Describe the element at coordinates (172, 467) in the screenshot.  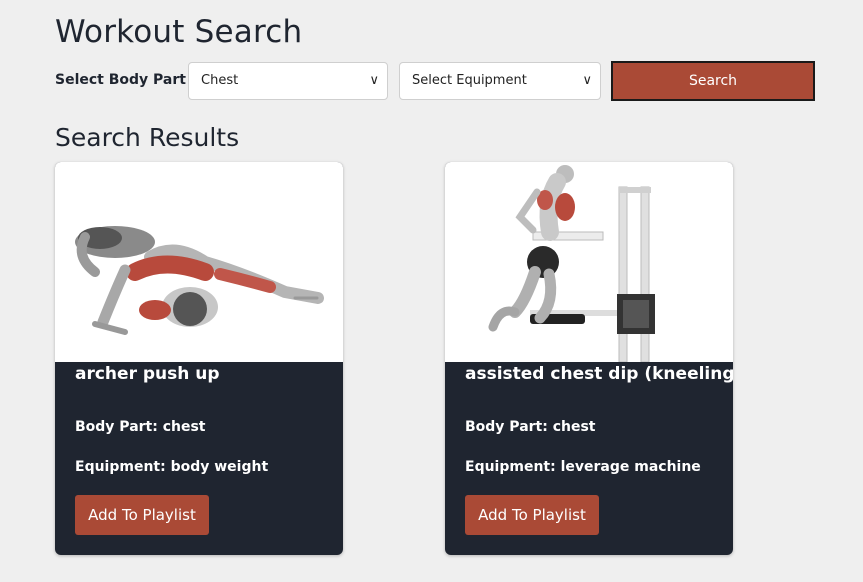
I see `equipment-text: Equipment: body weight` at that location.